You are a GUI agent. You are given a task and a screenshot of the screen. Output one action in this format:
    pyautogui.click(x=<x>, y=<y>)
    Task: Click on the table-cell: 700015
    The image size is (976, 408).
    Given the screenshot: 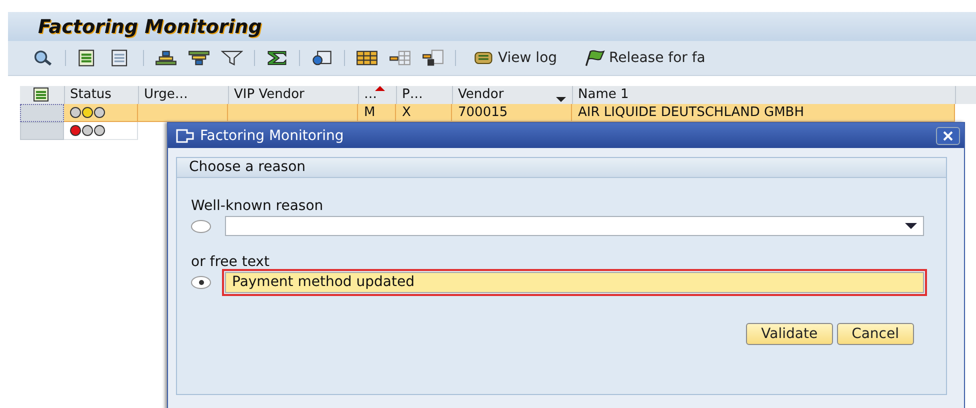 What is the action you would take?
    pyautogui.click(x=512, y=113)
    